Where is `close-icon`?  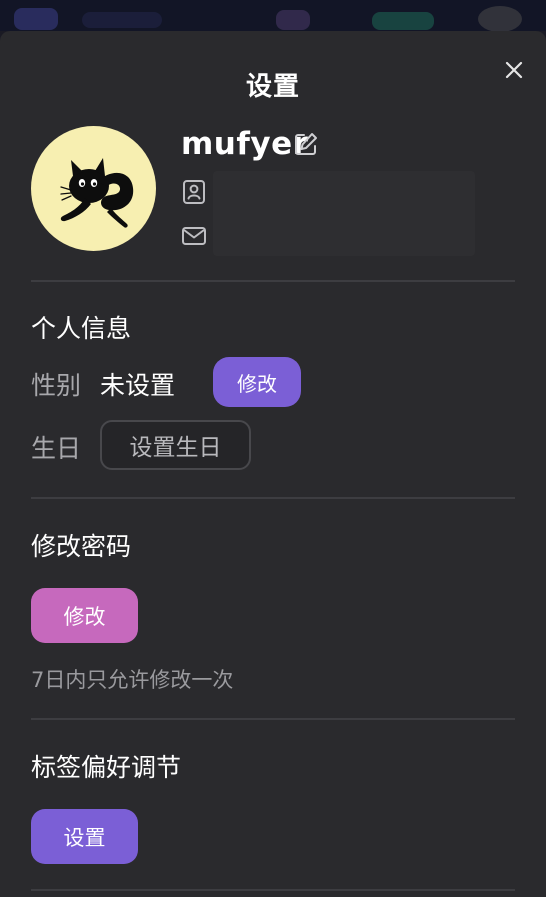
close-icon is located at coordinates (514, 70).